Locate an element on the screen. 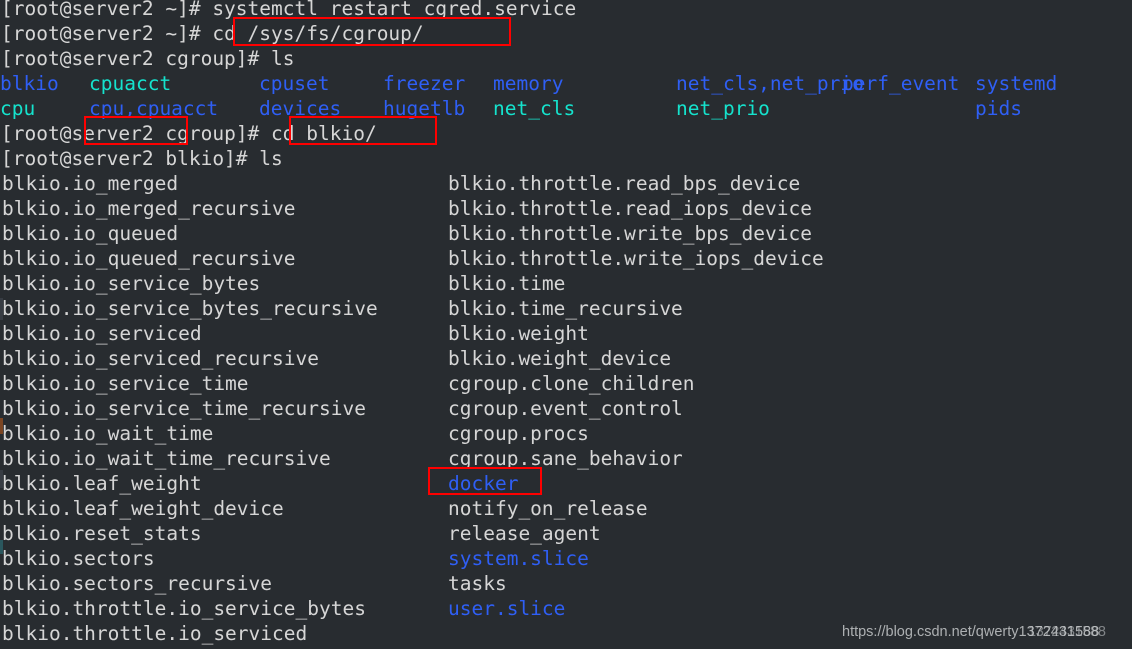 Image resolution: width=1132 pixels, height=649 pixels. file-entry-label: cgroup.clone_children is located at coordinates (571, 383).